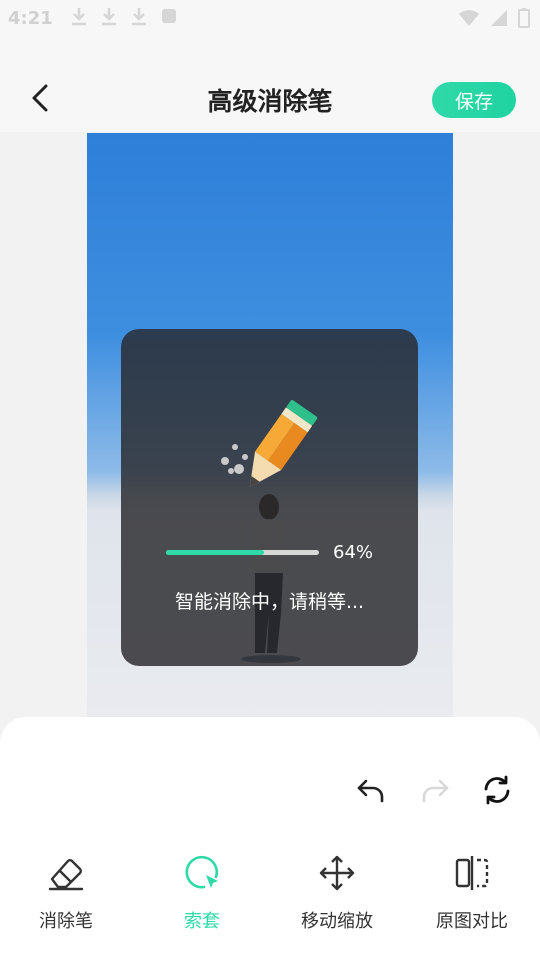 This screenshot has height=960, width=540. I want to click on status-time: 4:21, so click(30, 18).